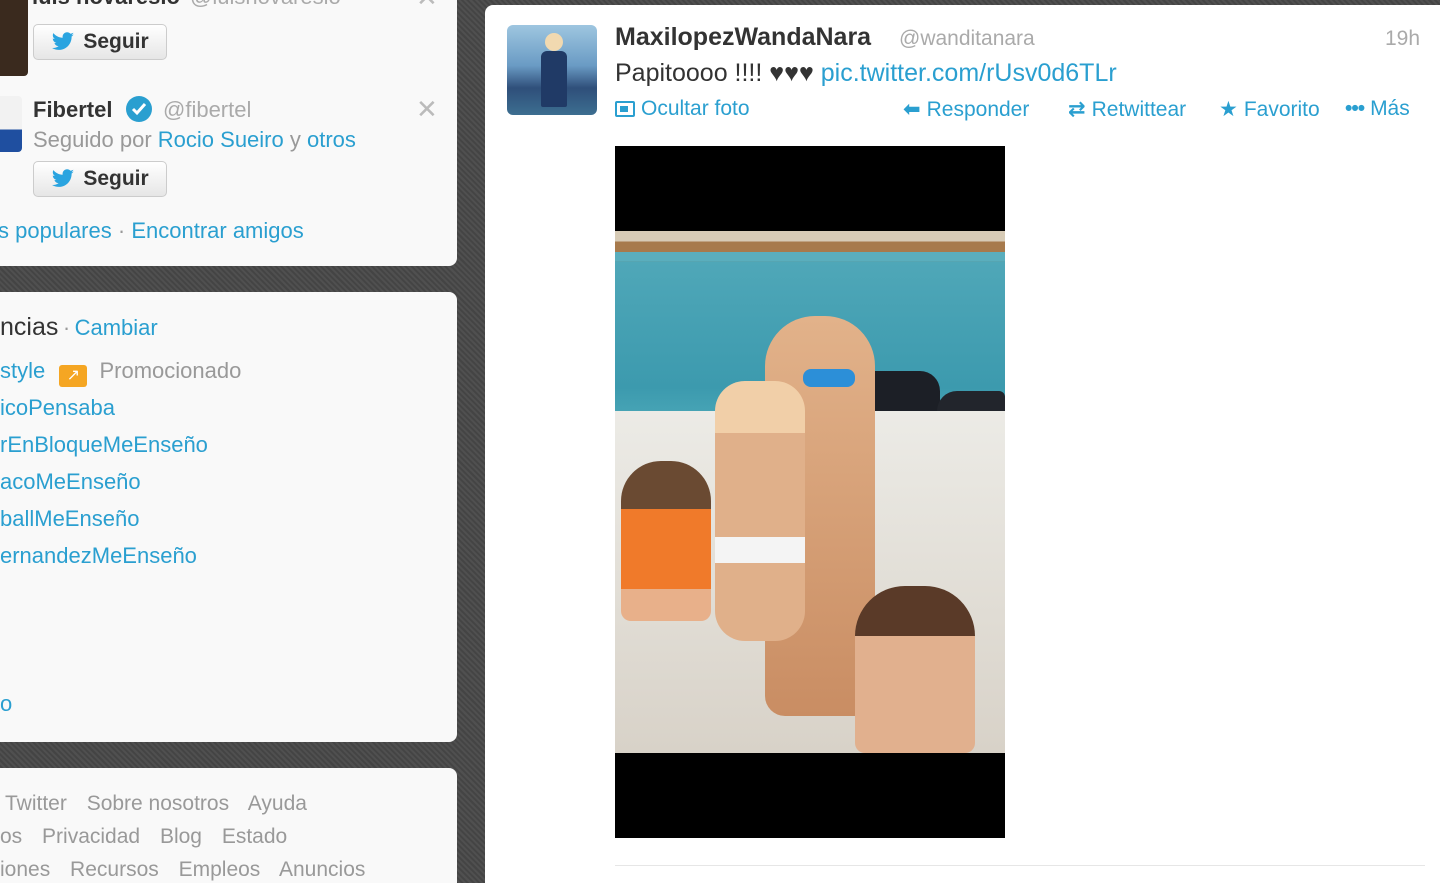 The image size is (1440, 883). What do you see at coordinates (91, 836) in the screenshot?
I see `footer-link: Privacidad` at bounding box center [91, 836].